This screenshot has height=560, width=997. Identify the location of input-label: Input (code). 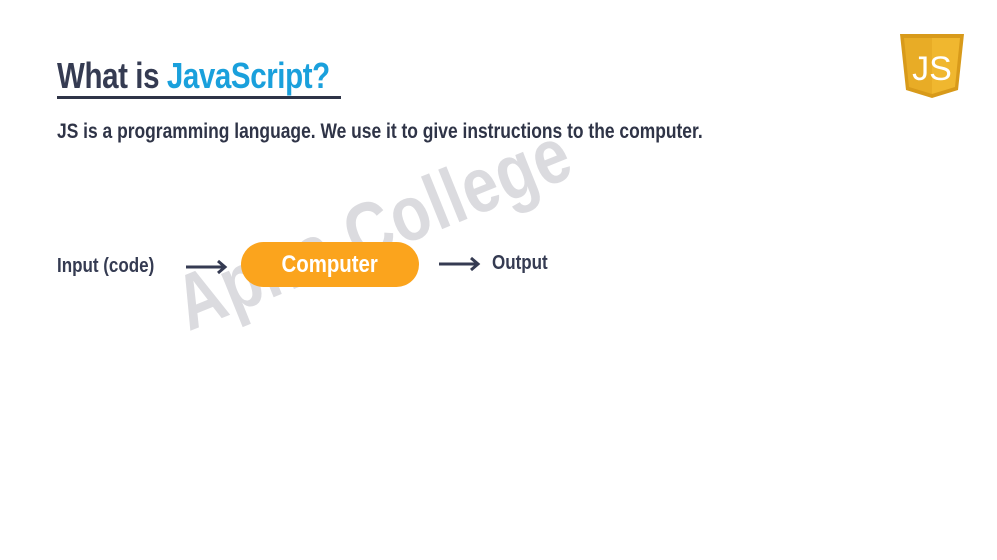
(106, 266).